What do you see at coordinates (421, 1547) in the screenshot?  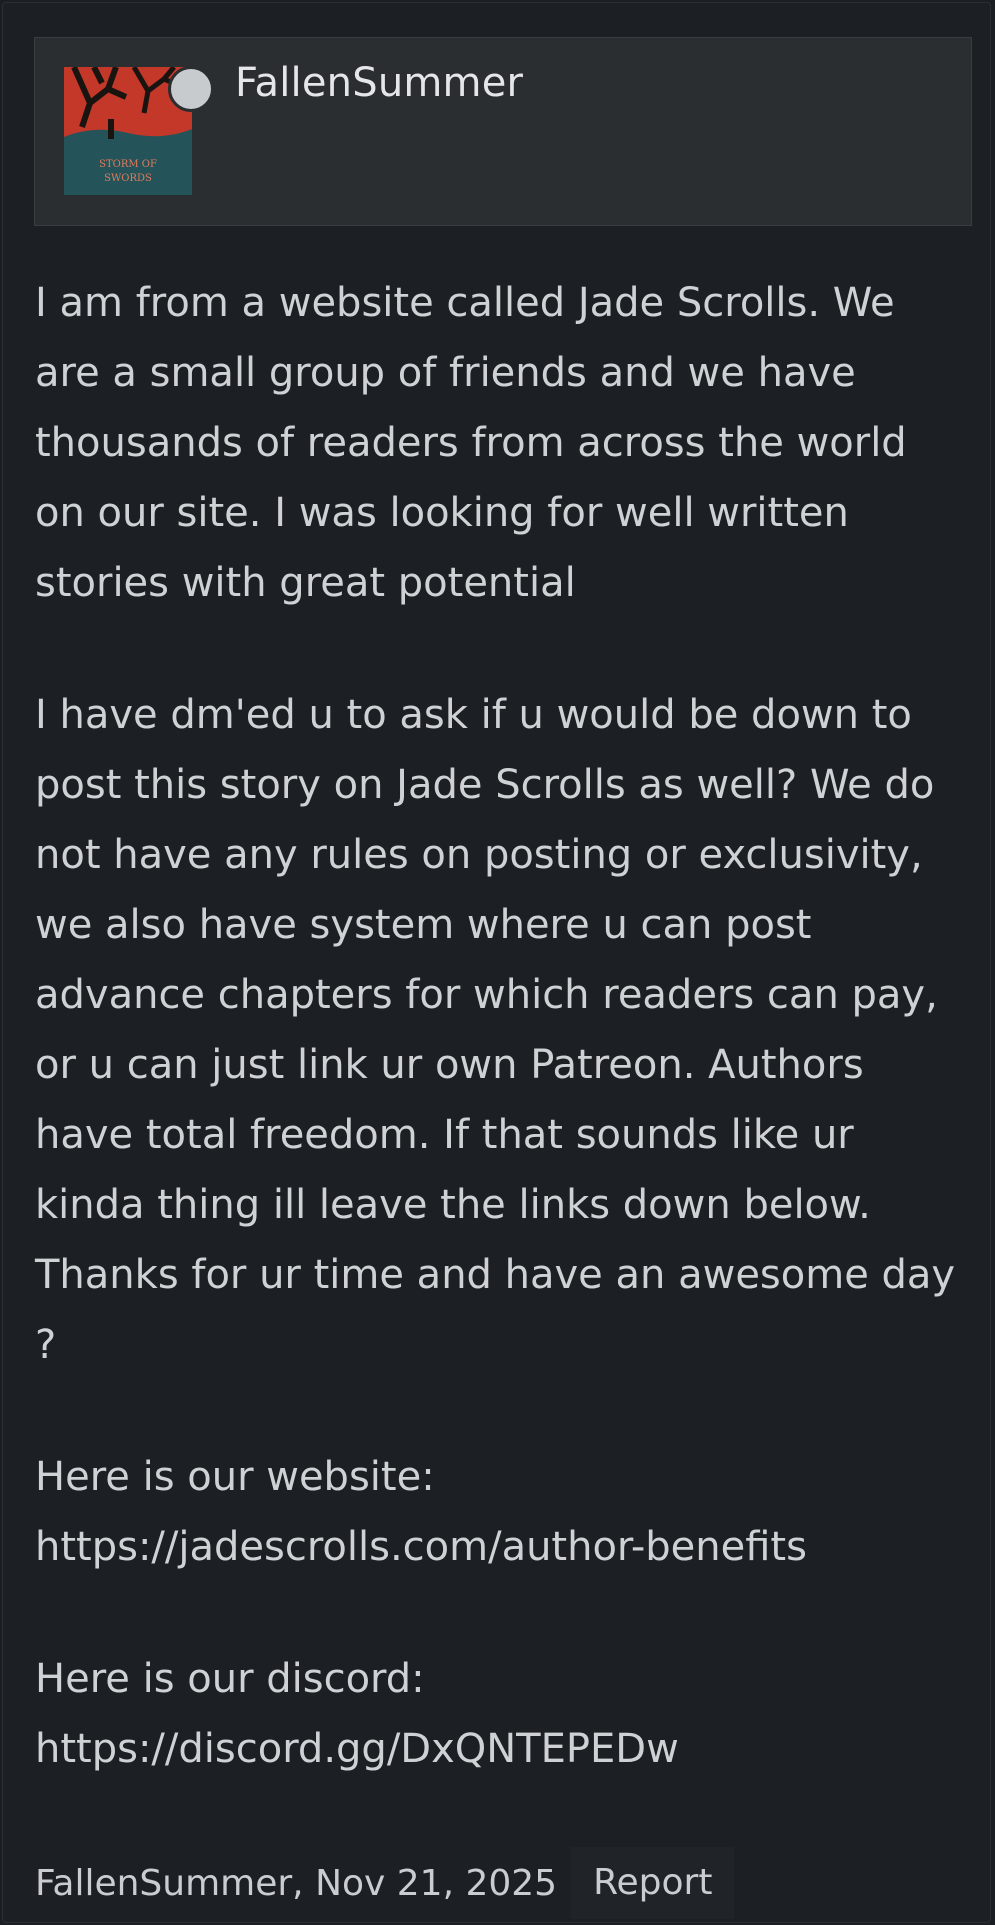 I see `website-link: https://jadescrolls.com/author-benefits` at bounding box center [421, 1547].